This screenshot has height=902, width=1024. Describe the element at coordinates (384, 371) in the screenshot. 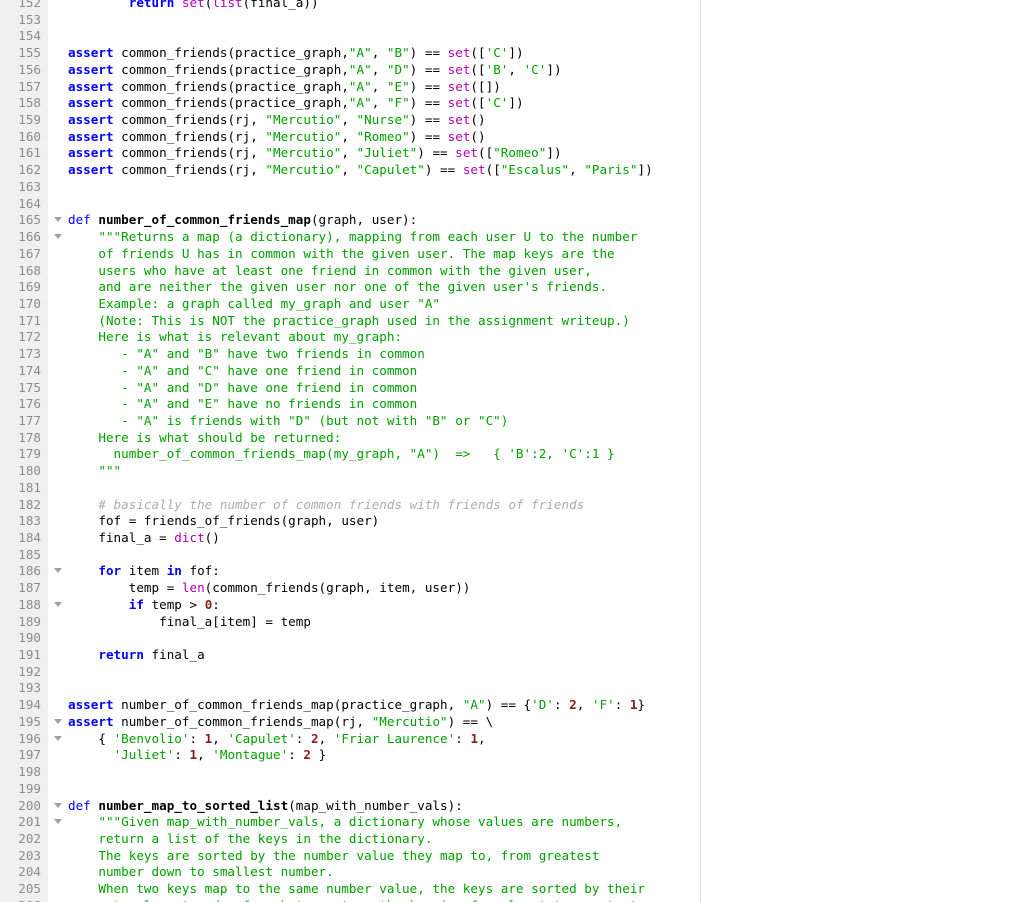

I see `code-text: - "A" and "C" have one friend in common` at that location.